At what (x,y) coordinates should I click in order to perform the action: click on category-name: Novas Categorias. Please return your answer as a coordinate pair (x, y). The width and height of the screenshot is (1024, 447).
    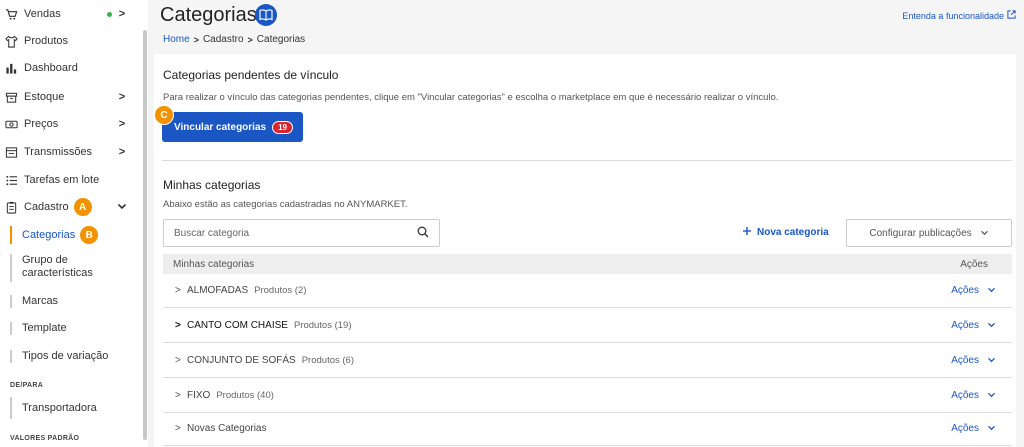
    Looking at the image, I should click on (227, 428).